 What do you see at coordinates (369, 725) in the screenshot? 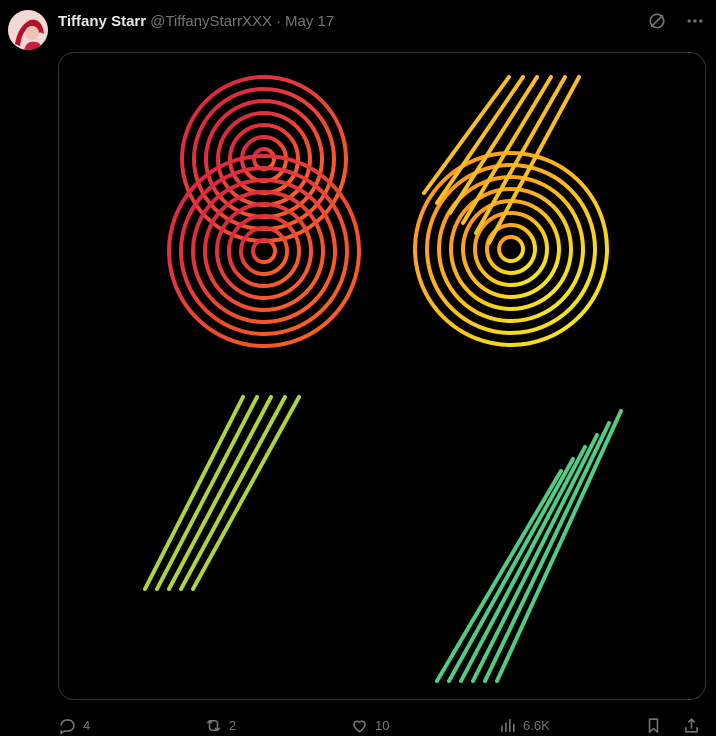
I see `like-button: 10` at bounding box center [369, 725].